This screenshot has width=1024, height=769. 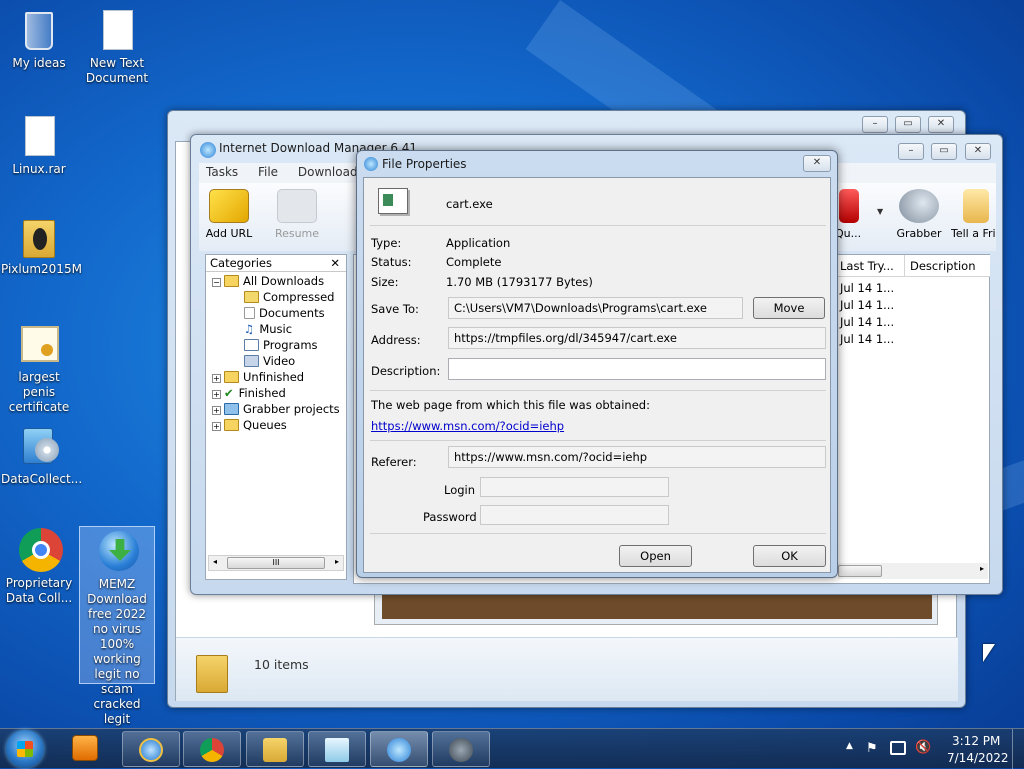 What do you see at coordinates (41, 245) in the screenshot?
I see `desktop-icon-pixlum: Pixlum2015M` at bounding box center [41, 245].